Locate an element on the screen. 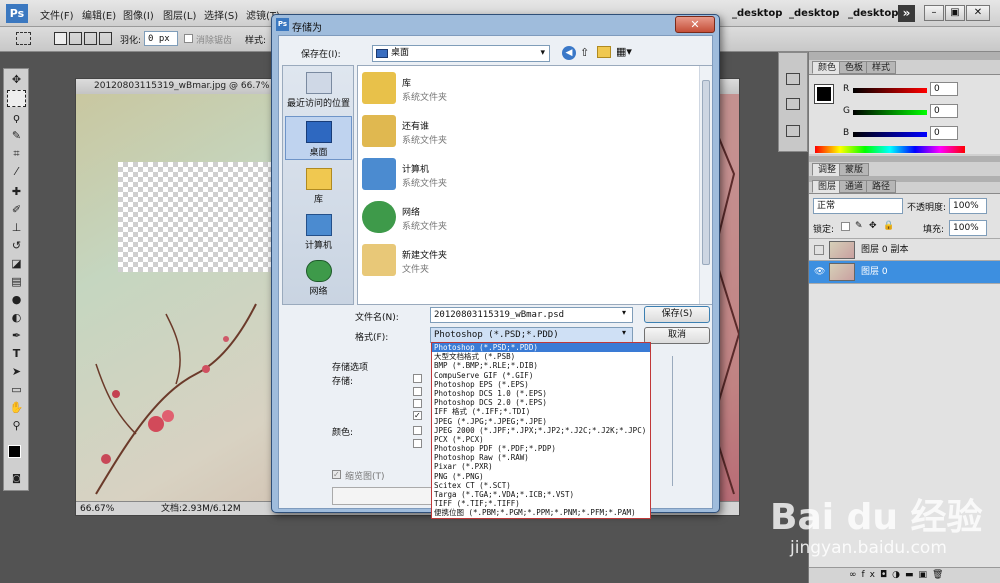 The height and width of the screenshot is (583, 1000). format-option: 大型文档格式 (*.PSB) is located at coordinates (541, 356).